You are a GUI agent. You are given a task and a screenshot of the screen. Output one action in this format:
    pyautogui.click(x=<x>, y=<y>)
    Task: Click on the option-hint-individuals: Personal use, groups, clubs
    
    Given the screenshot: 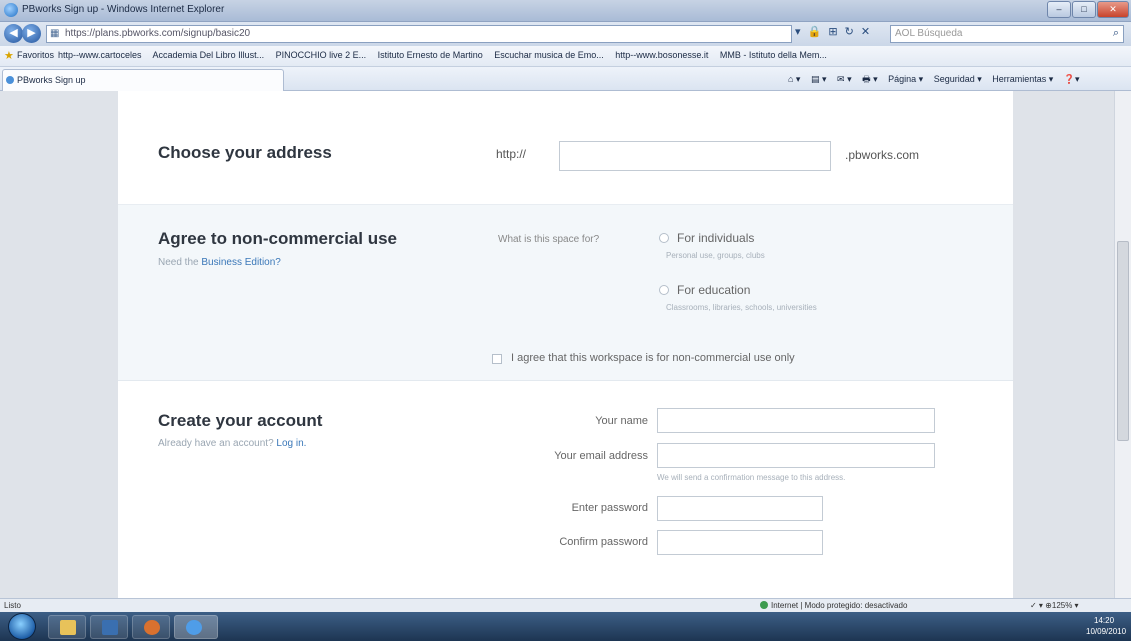 What is the action you would take?
    pyautogui.click(x=715, y=255)
    